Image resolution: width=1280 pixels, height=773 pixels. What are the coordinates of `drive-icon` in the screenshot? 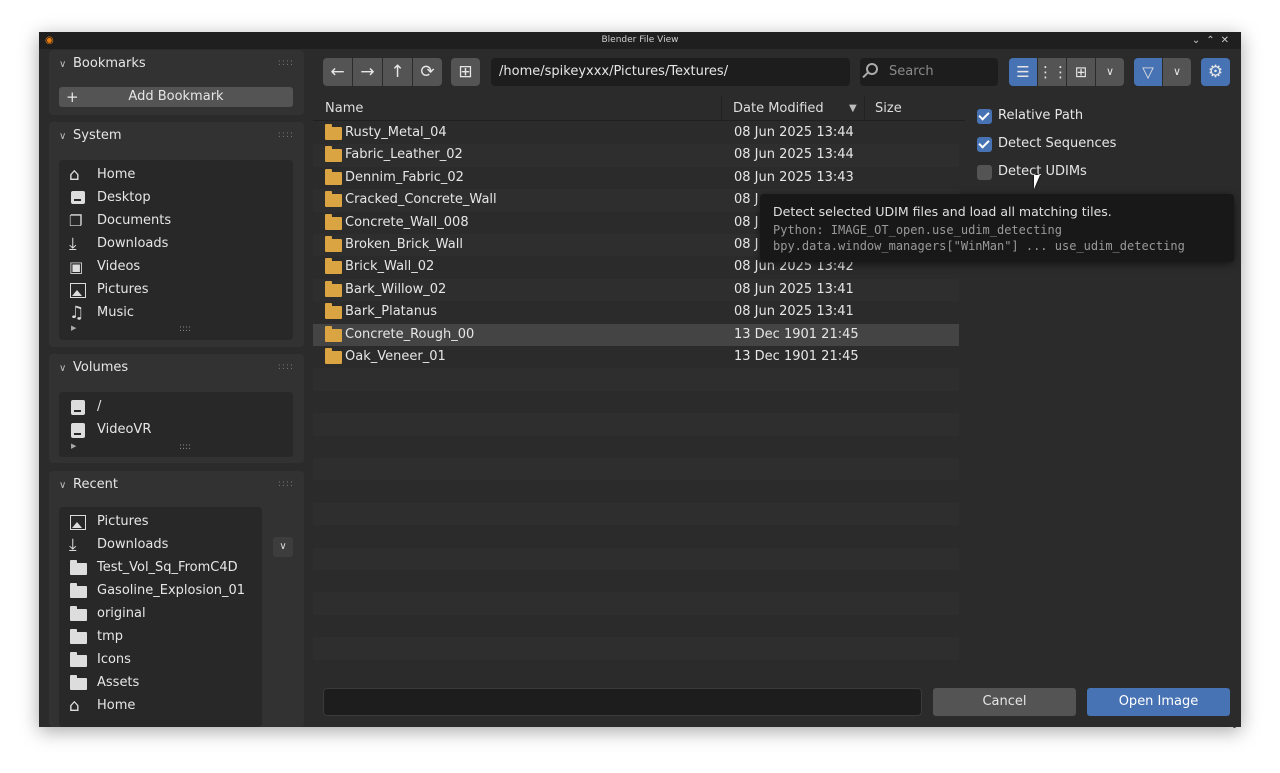 It's located at (78, 407).